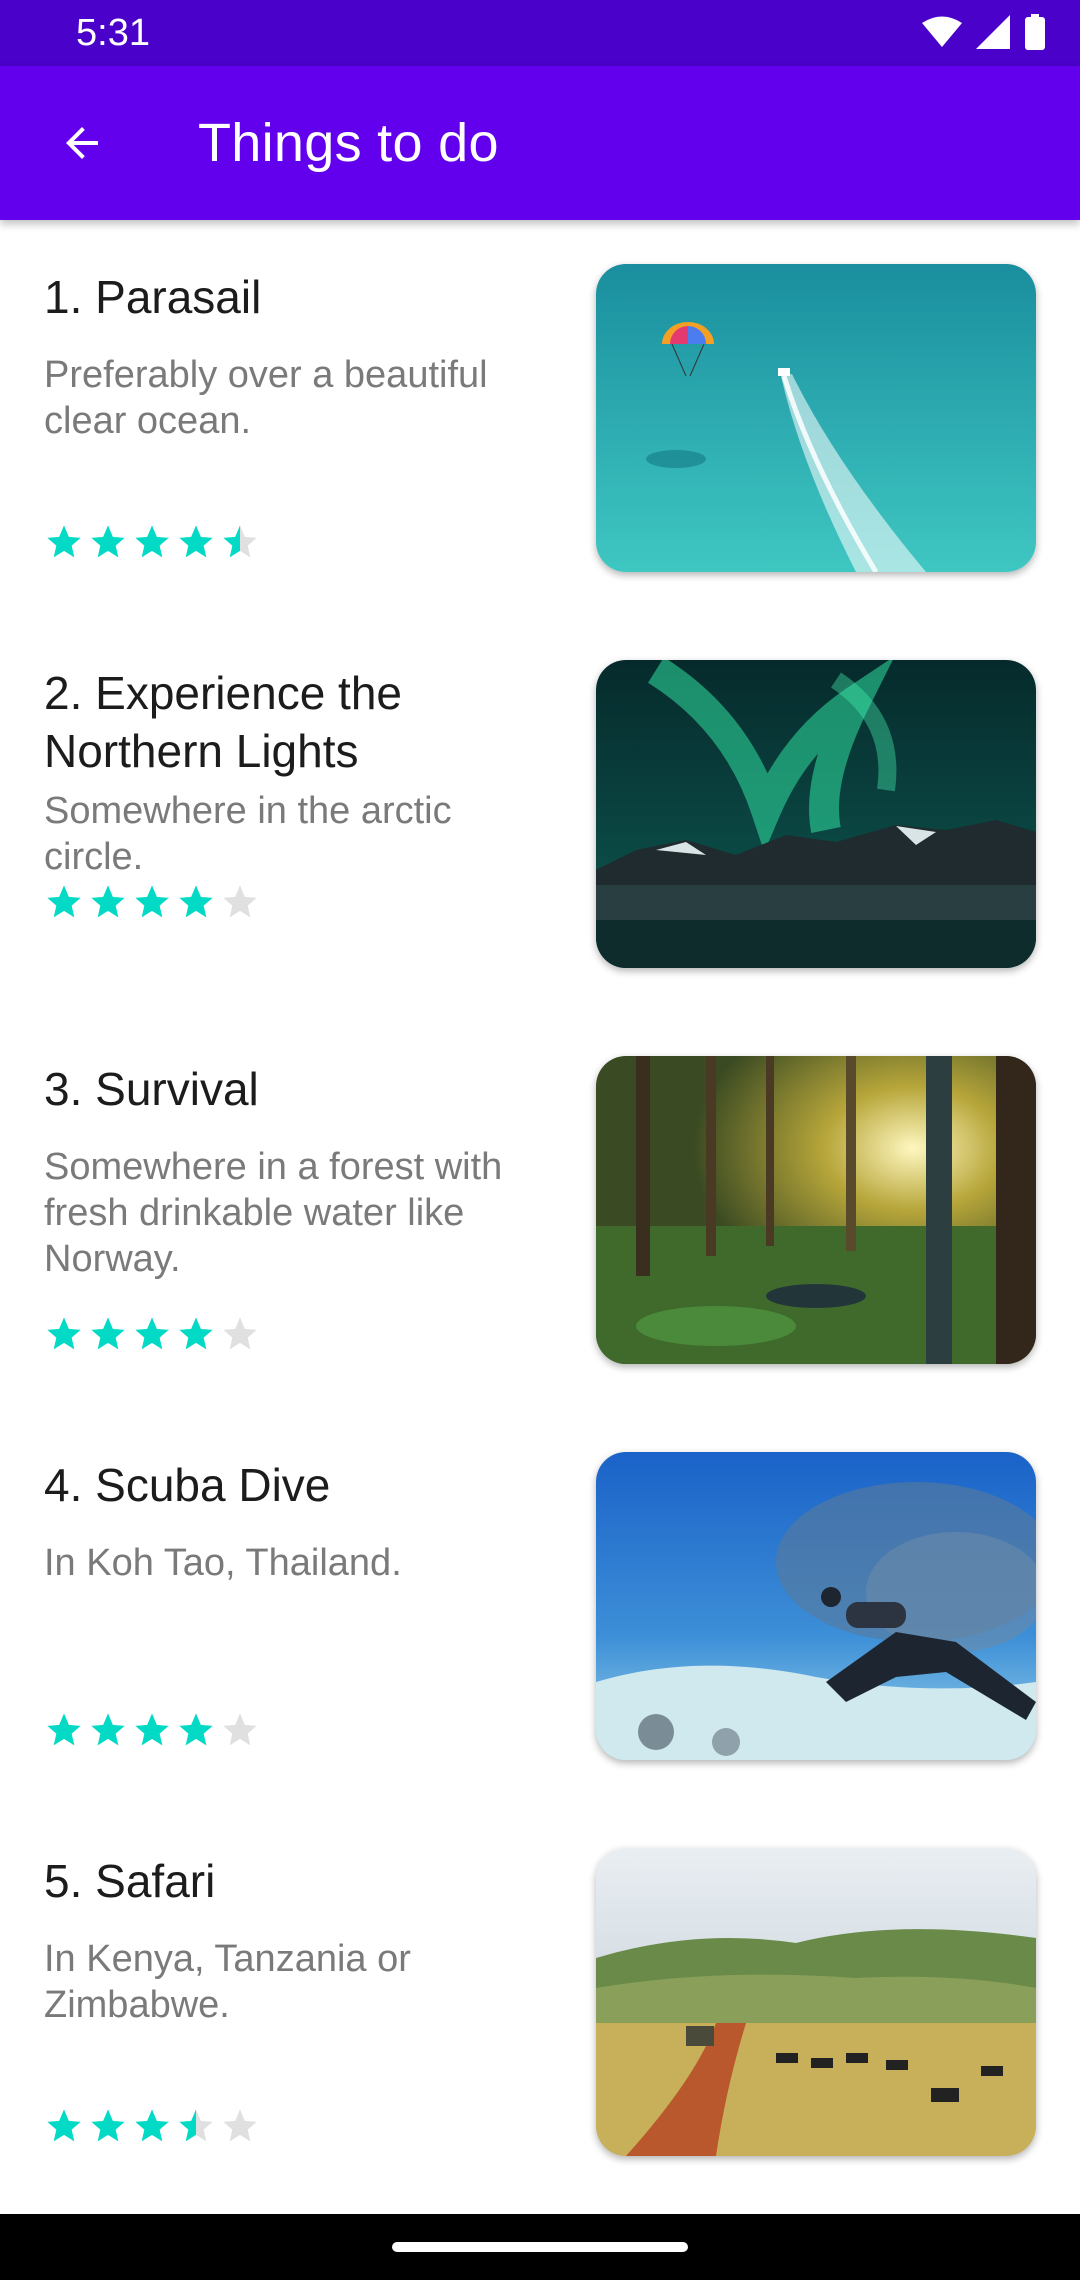 This screenshot has height=2280, width=1080. What do you see at coordinates (816, 418) in the screenshot?
I see `parasail-image` at bounding box center [816, 418].